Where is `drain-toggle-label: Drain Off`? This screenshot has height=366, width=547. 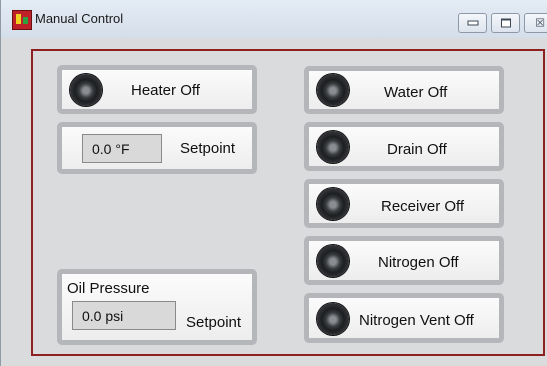
drain-toggle-label: Drain Off is located at coordinates (417, 149).